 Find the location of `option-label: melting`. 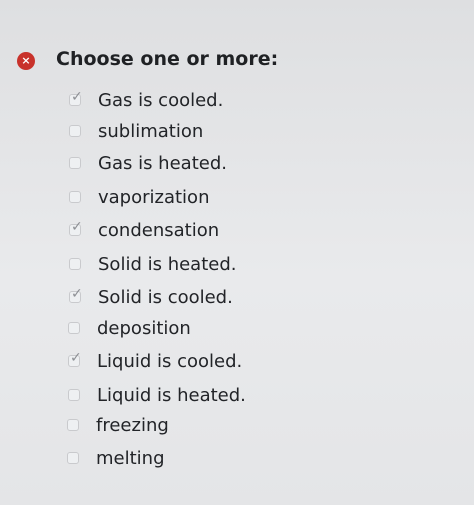

option-label: melting is located at coordinates (130, 458).